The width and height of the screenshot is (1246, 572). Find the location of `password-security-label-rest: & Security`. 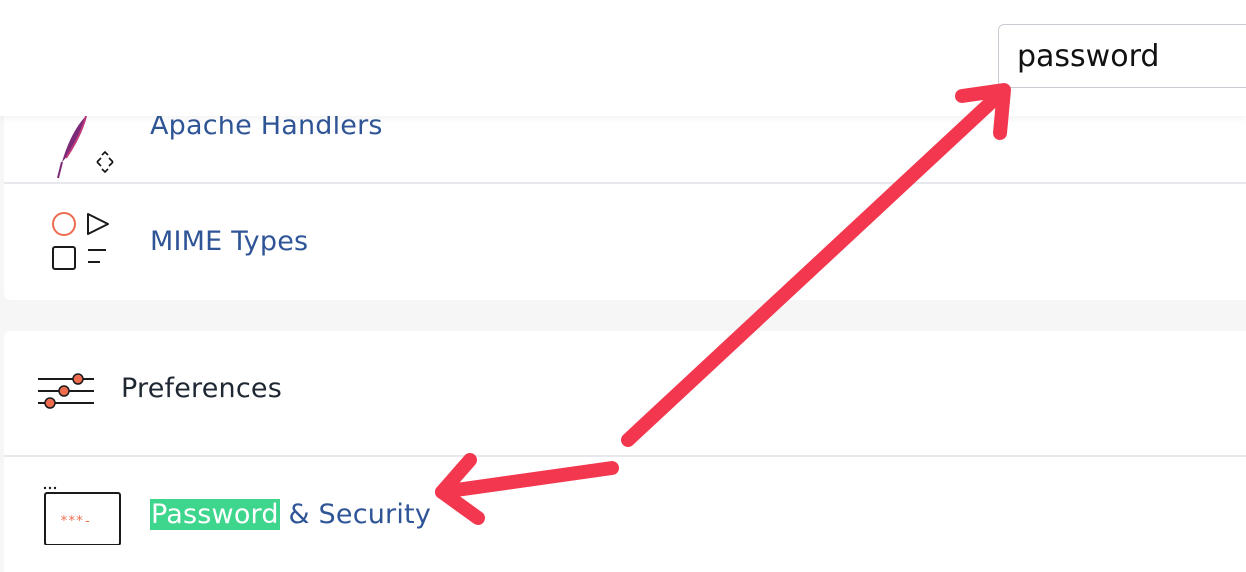

password-security-label-rest: & Security is located at coordinates (355, 514).